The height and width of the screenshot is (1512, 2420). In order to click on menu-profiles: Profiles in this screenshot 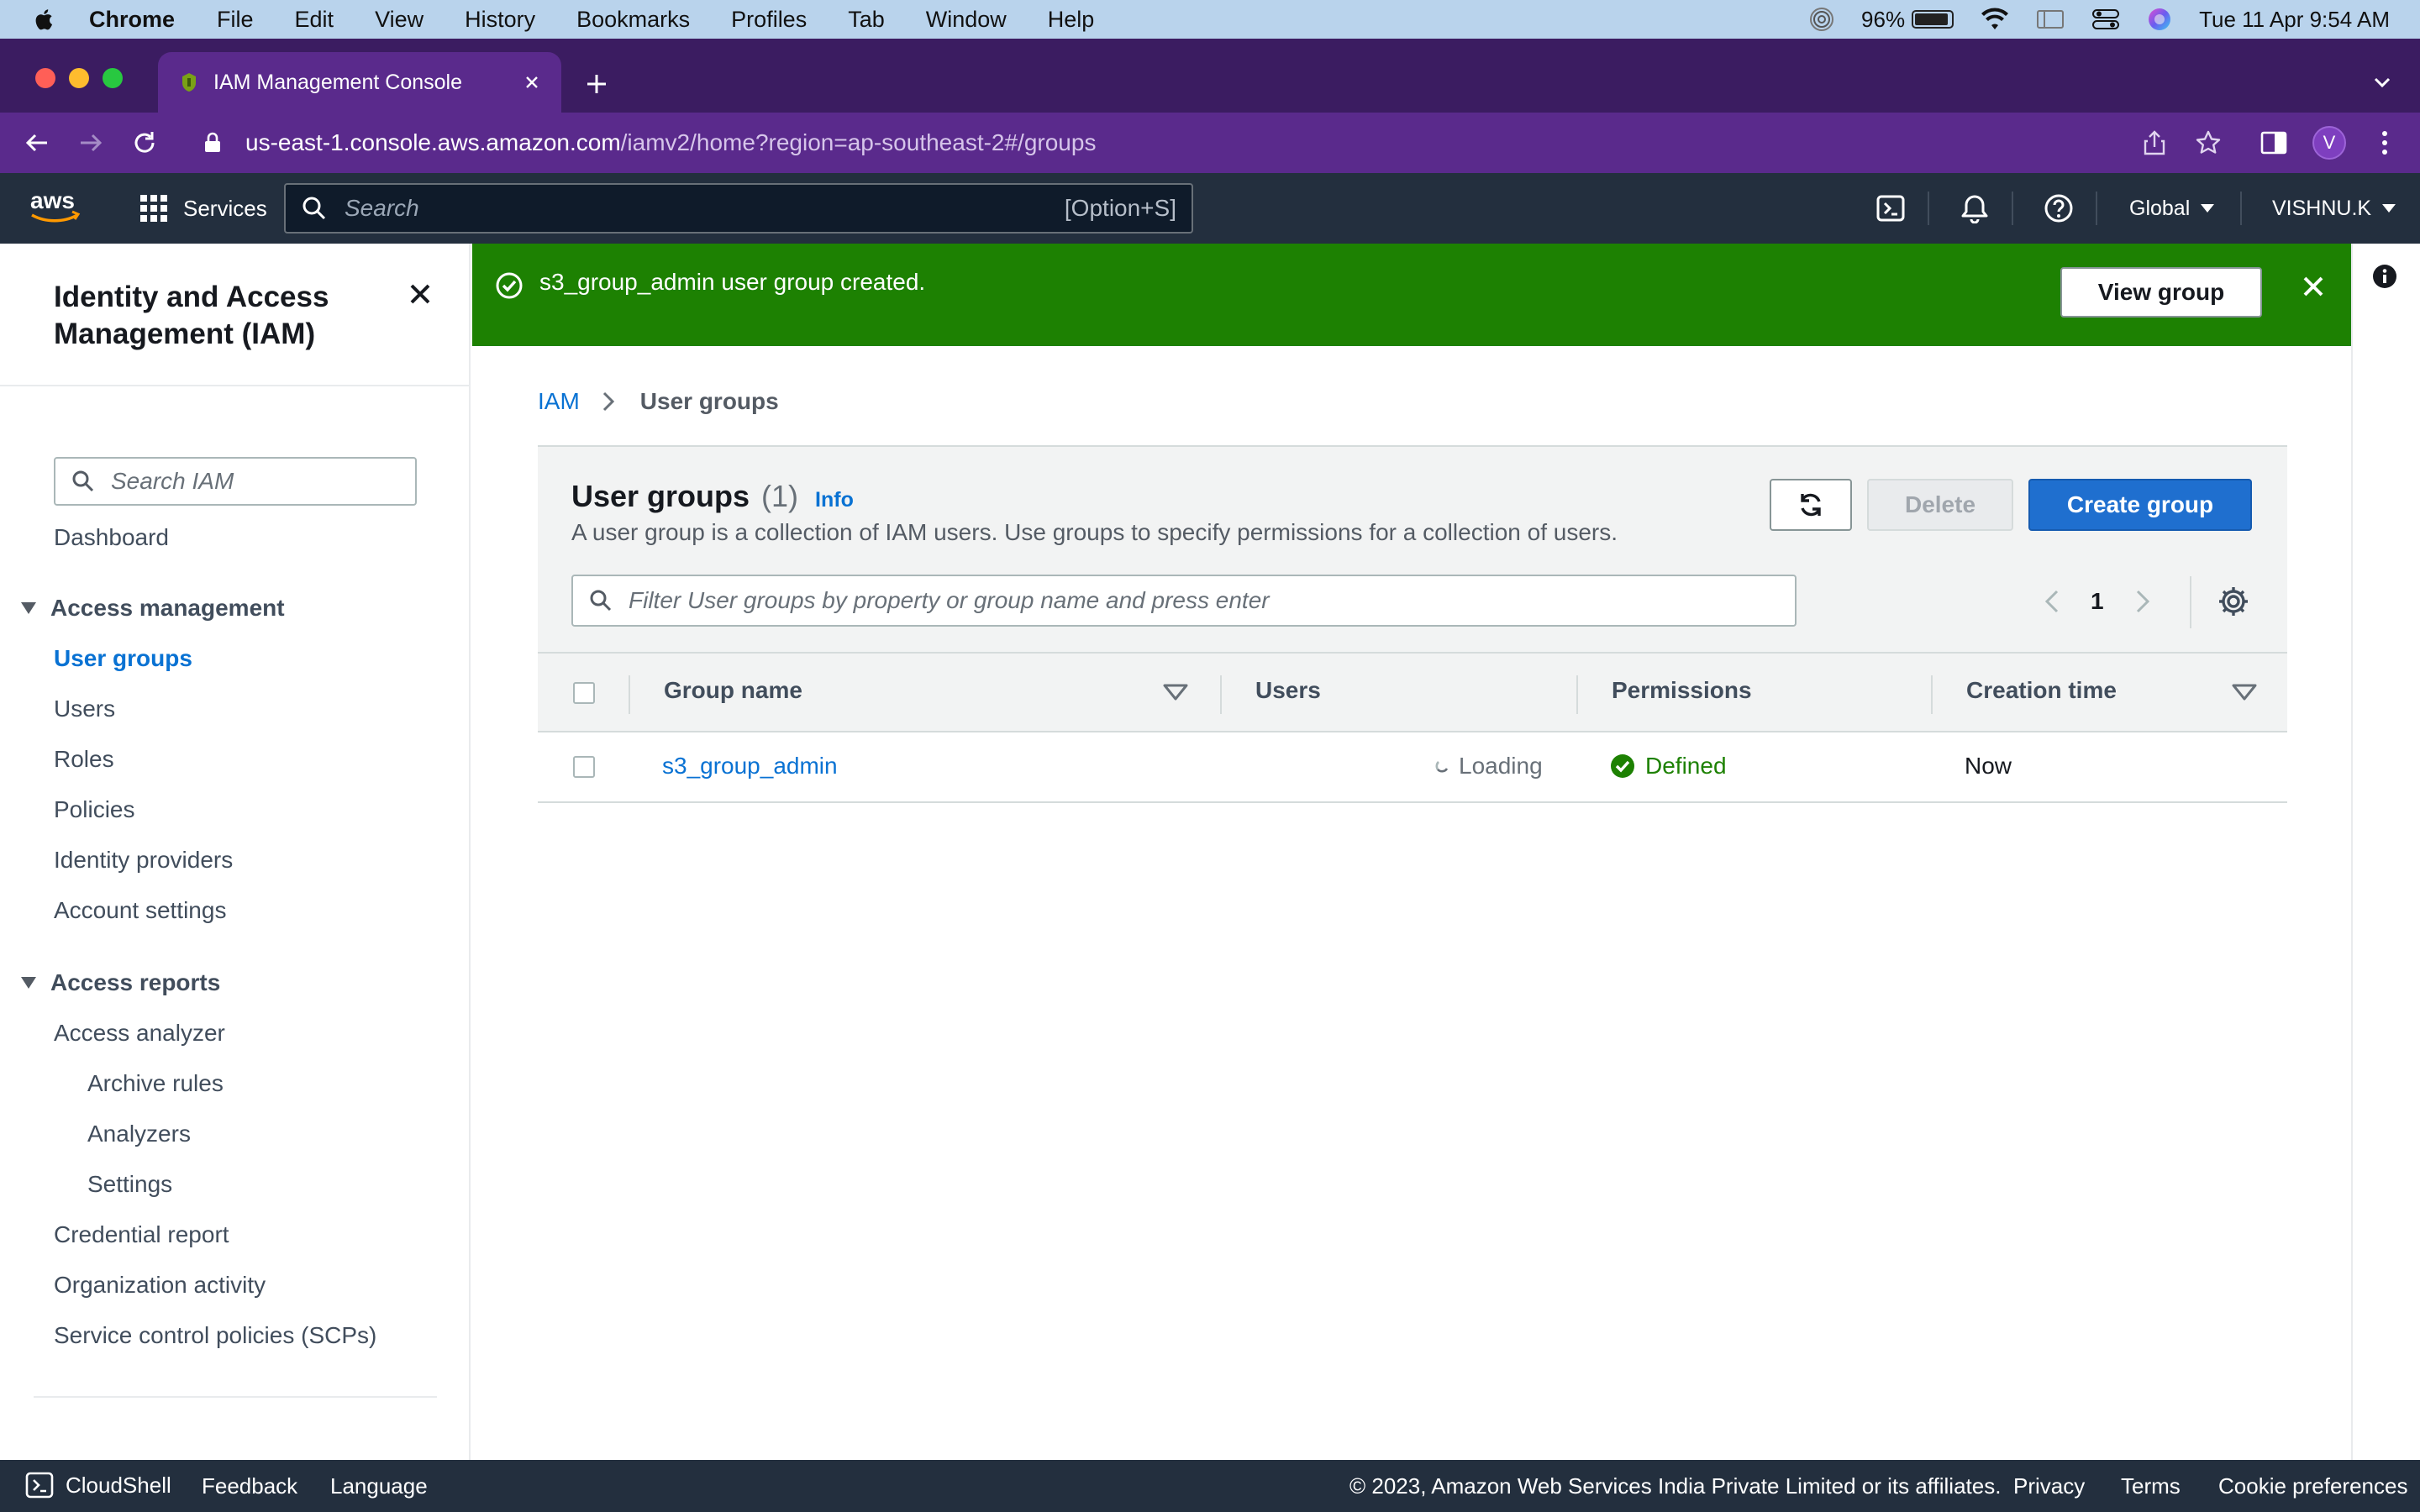, I will do `click(769, 20)`.